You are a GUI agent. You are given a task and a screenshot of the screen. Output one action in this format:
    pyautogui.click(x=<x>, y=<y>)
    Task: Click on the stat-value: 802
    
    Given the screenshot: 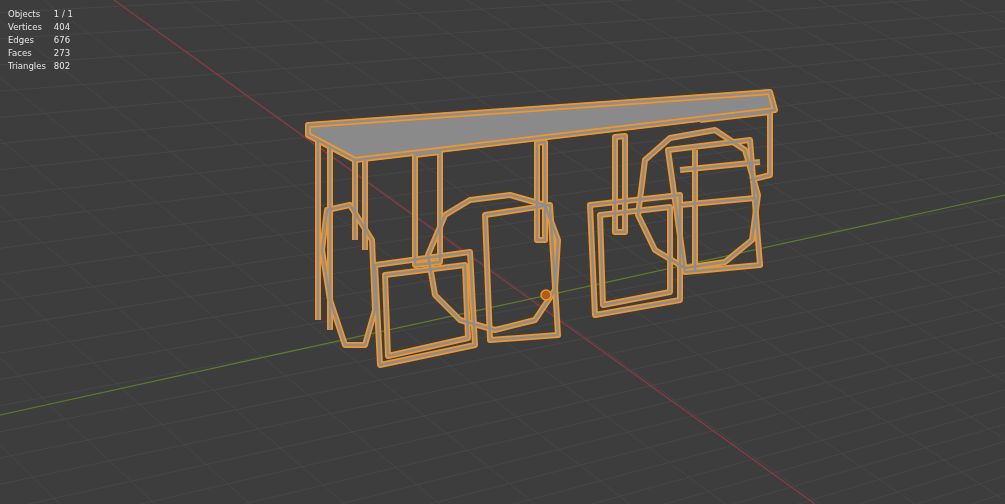 What is the action you would take?
    pyautogui.click(x=62, y=66)
    